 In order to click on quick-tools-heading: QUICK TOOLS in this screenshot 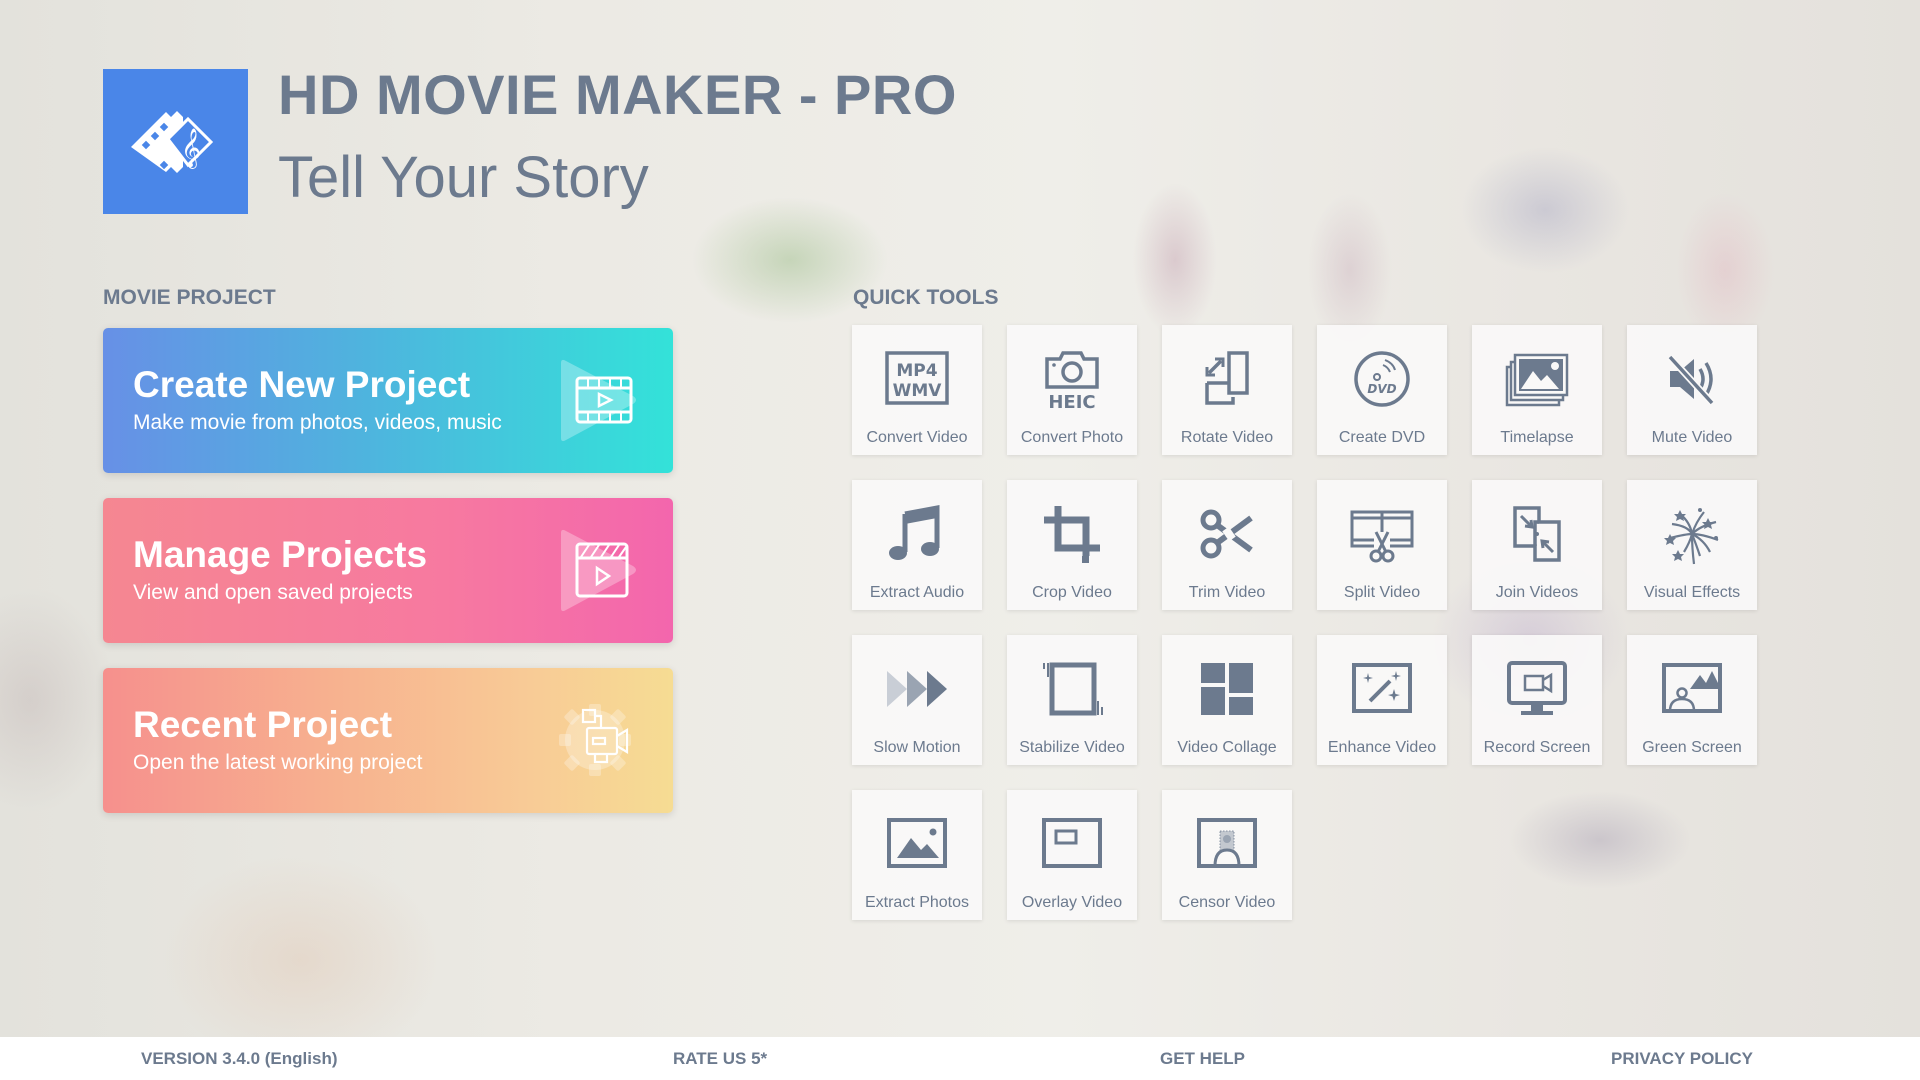, I will do `click(926, 297)`.